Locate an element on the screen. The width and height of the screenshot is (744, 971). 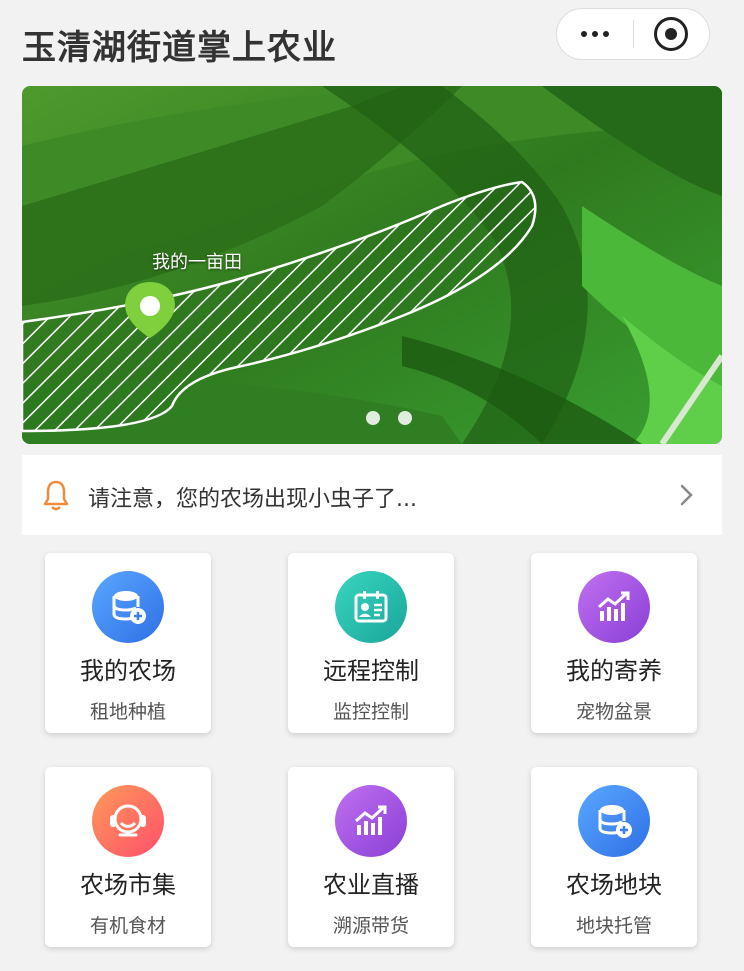
card-subtitle: 有机食材 is located at coordinates (127, 926).